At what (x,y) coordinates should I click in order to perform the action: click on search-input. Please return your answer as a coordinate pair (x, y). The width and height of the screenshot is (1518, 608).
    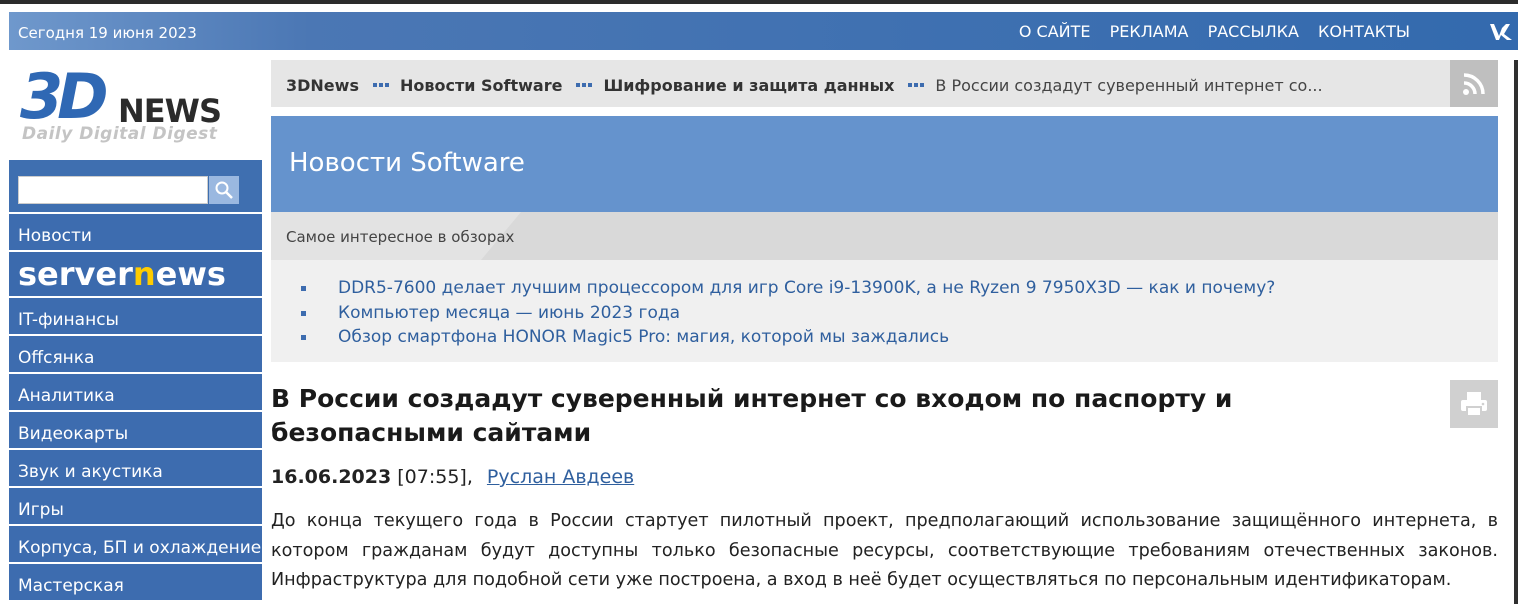
    Looking at the image, I should click on (113, 190).